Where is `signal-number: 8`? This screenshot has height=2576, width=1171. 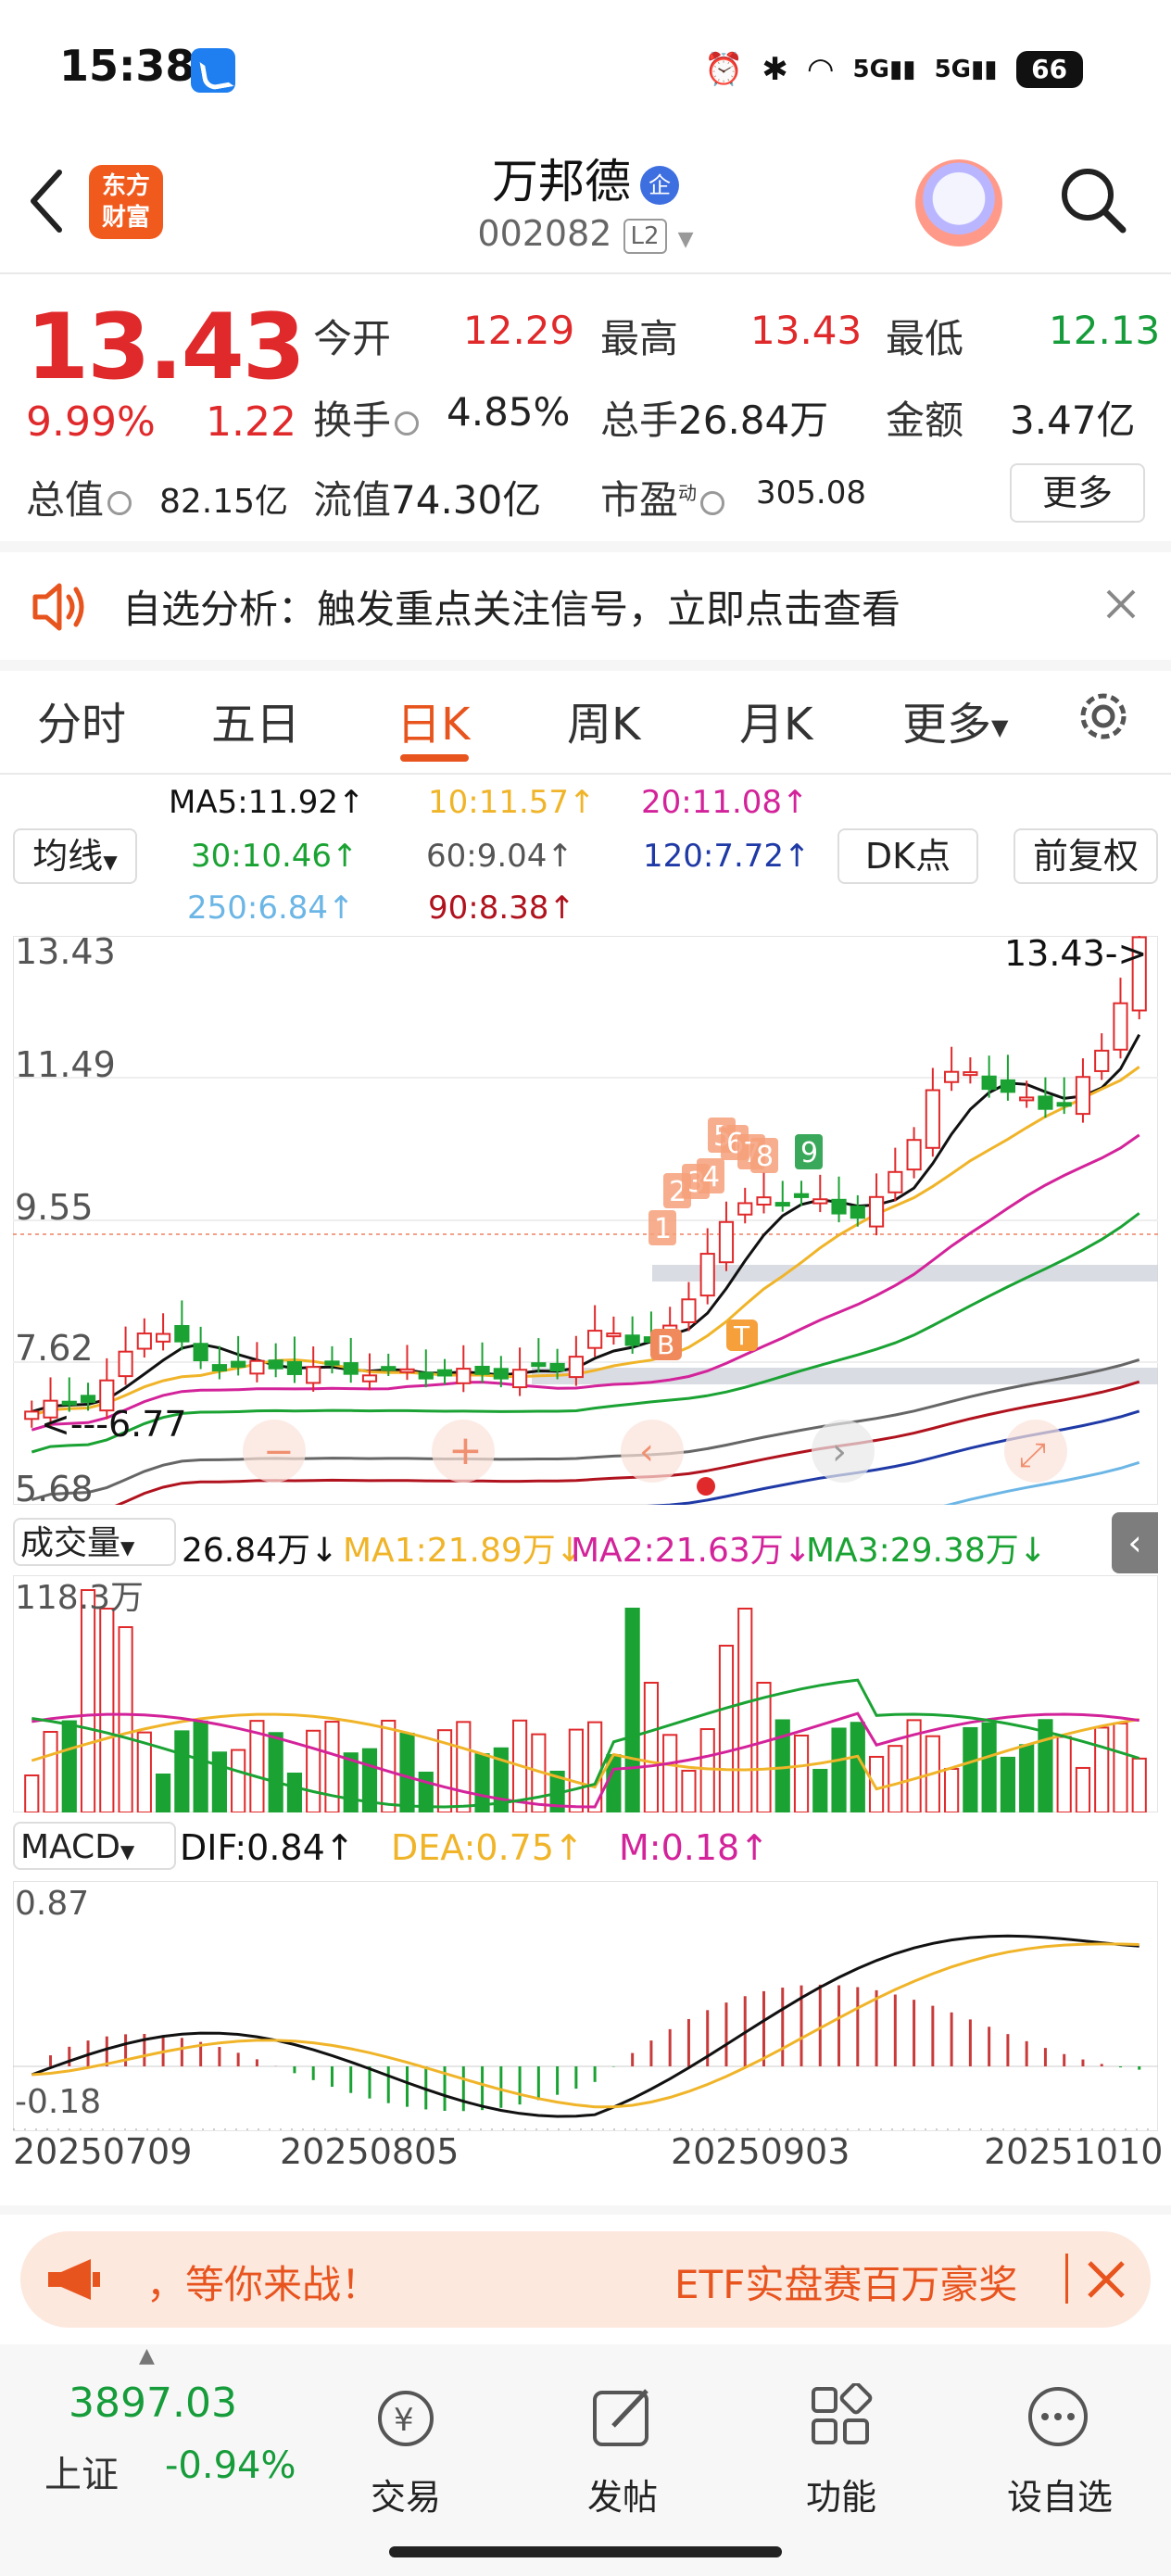
signal-number: 8 is located at coordinates (765, 1157).